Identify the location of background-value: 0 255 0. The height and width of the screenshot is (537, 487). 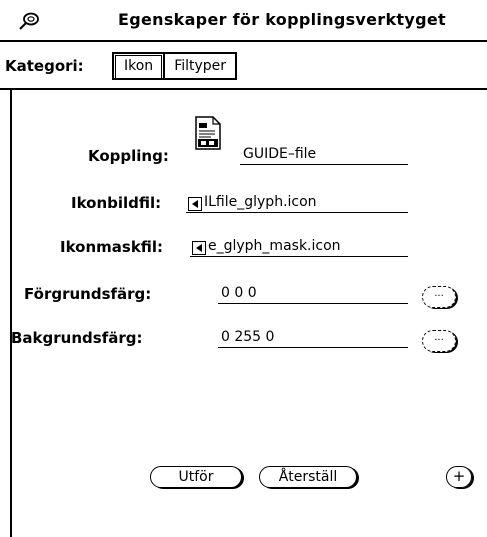
(248, 337).